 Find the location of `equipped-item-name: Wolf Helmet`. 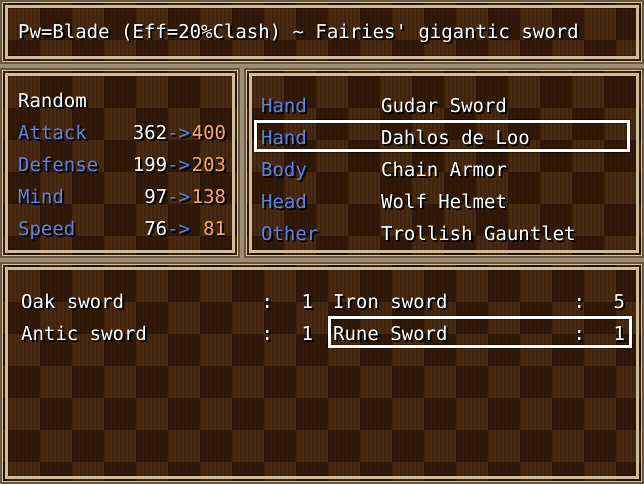

equipped-item-name: Wolf Helmet is located at coordinates (444, 201).